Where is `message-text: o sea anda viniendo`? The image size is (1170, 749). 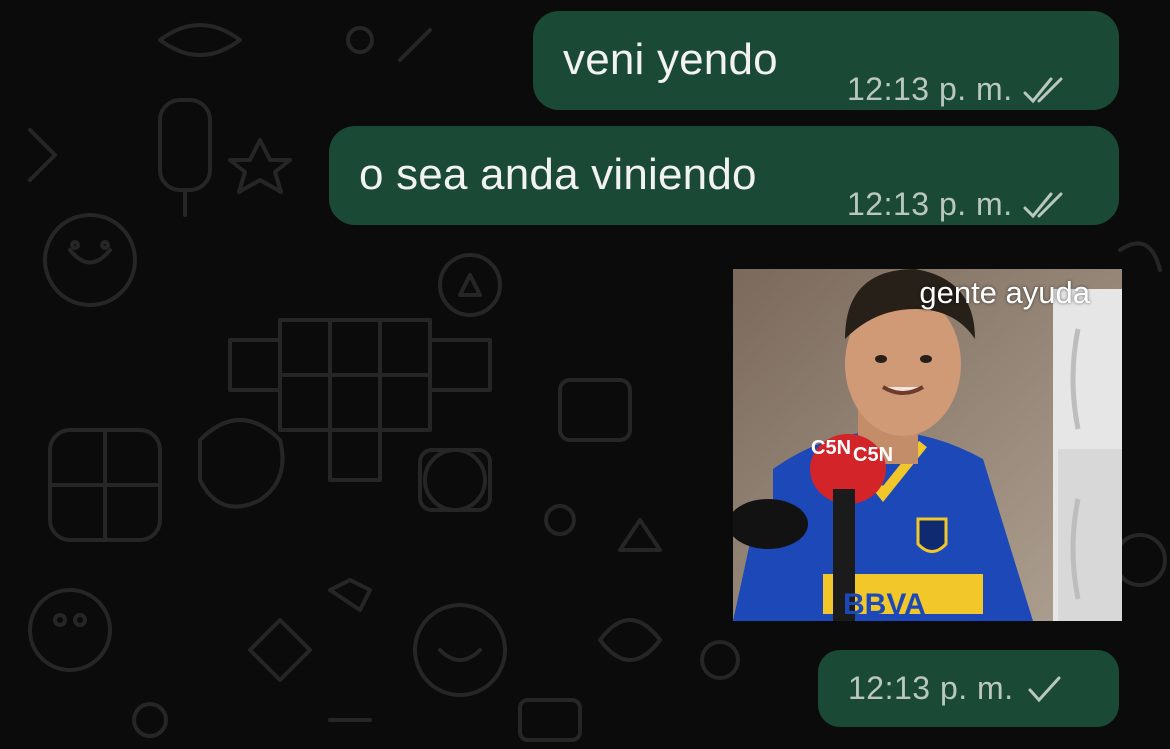
message-text: o sea anda viniendo is located at coordinates (558, 174).